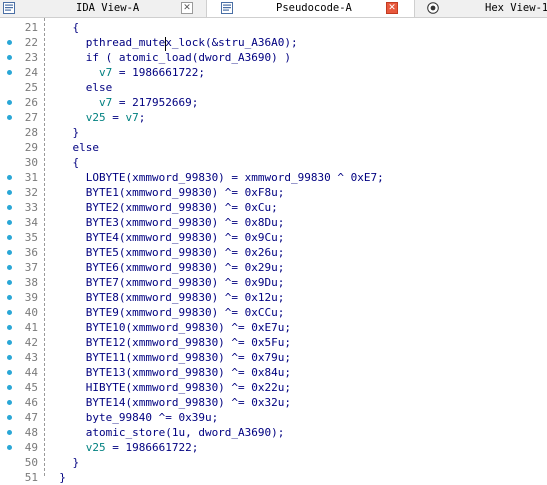  Describe the element at coordinates (31, 192) in the screenshot. I see `line-number: 32` at that location.